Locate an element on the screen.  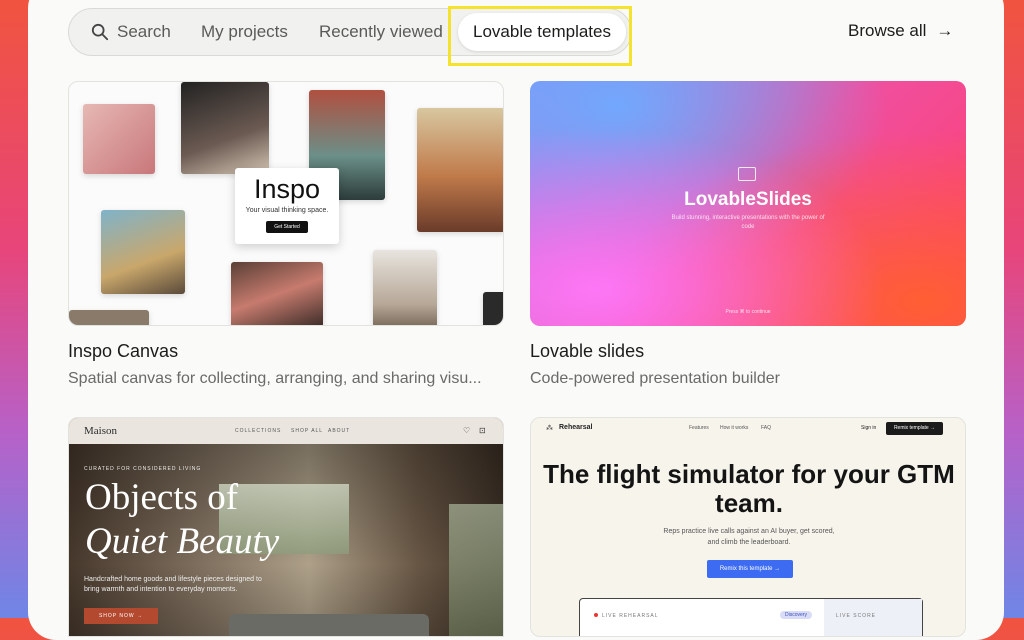
maison-nav-link: ABOUT is located at coordinates (339, 431).